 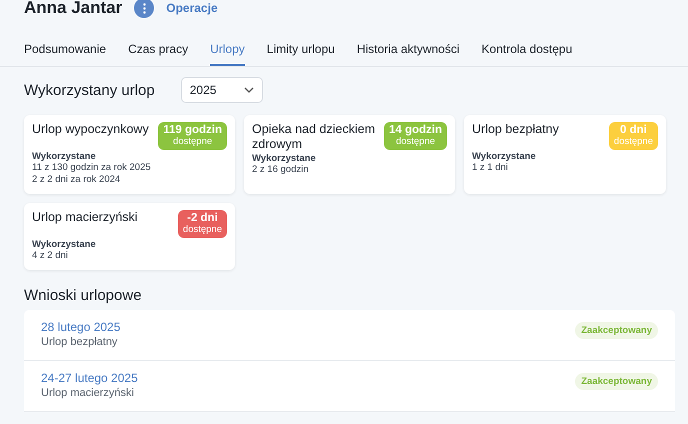 I want to click on user-name: Anna Jantar, so click(x=73, y=9).